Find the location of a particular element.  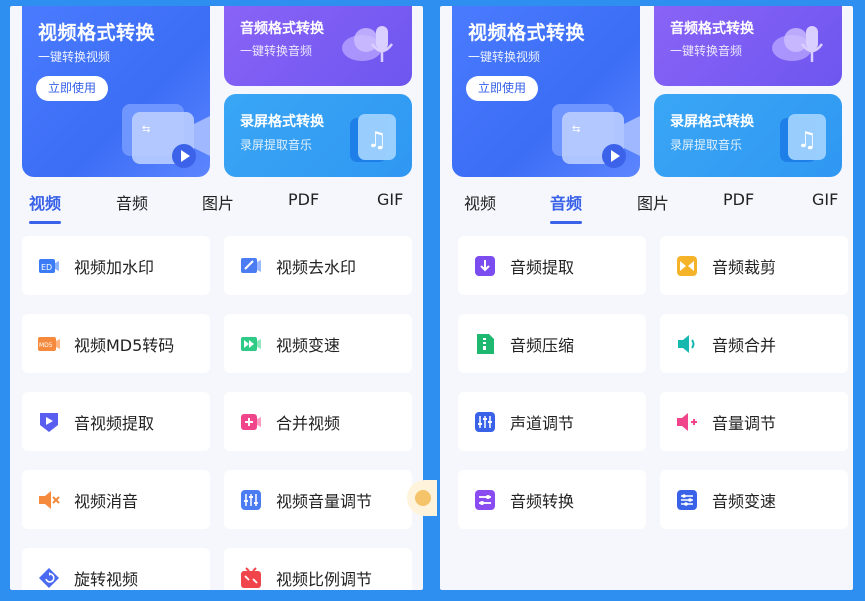

tool-label: 旋转视频 is located at coordinates (106, 579).